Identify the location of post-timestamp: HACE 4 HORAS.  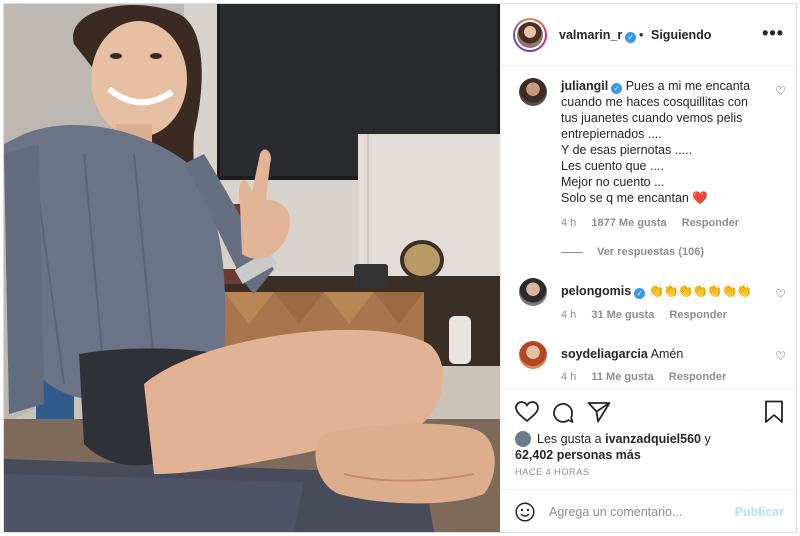
(552, 472).